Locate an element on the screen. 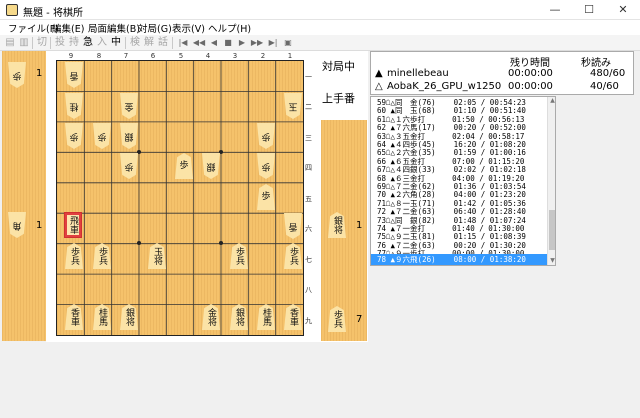 The width and height of the screenshot is (640, 418). file-label: 4 is located at coordinates (208, 56).